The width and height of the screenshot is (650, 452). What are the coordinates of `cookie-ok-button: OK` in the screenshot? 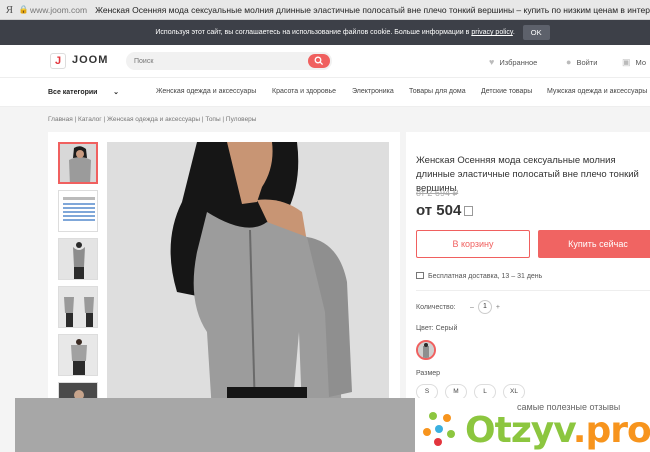 It's located at (536, 32).